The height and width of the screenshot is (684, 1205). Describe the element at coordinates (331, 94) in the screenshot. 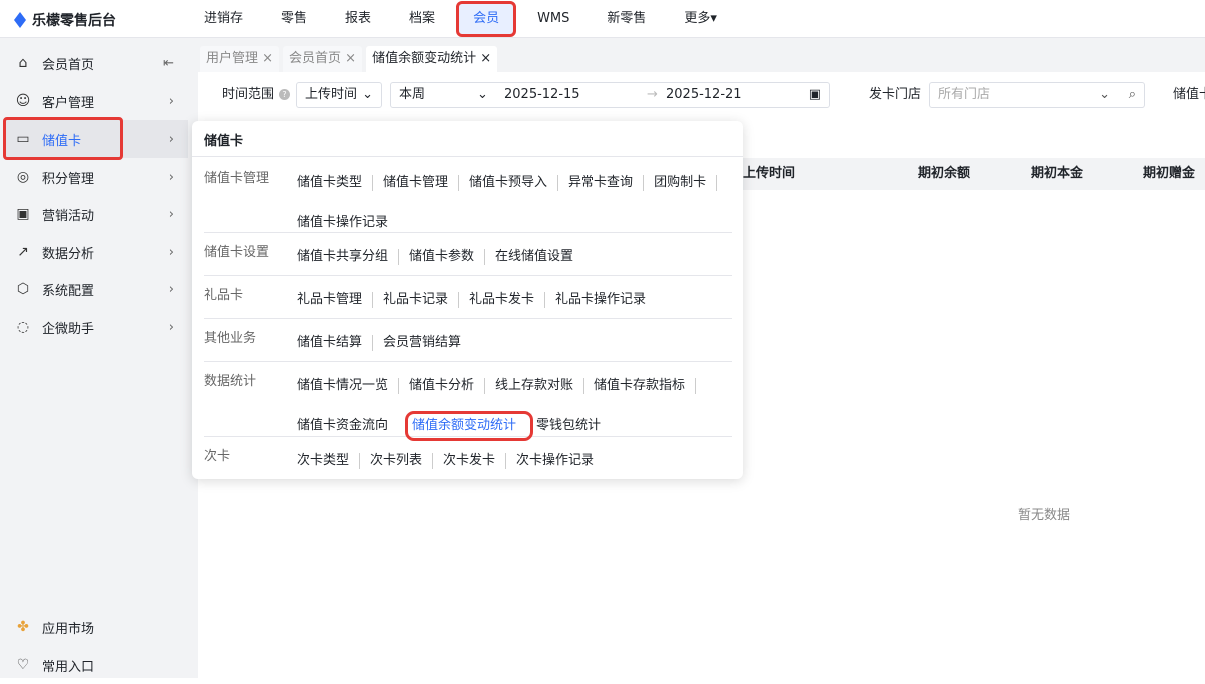

I see `value: 上传时间` at that location.